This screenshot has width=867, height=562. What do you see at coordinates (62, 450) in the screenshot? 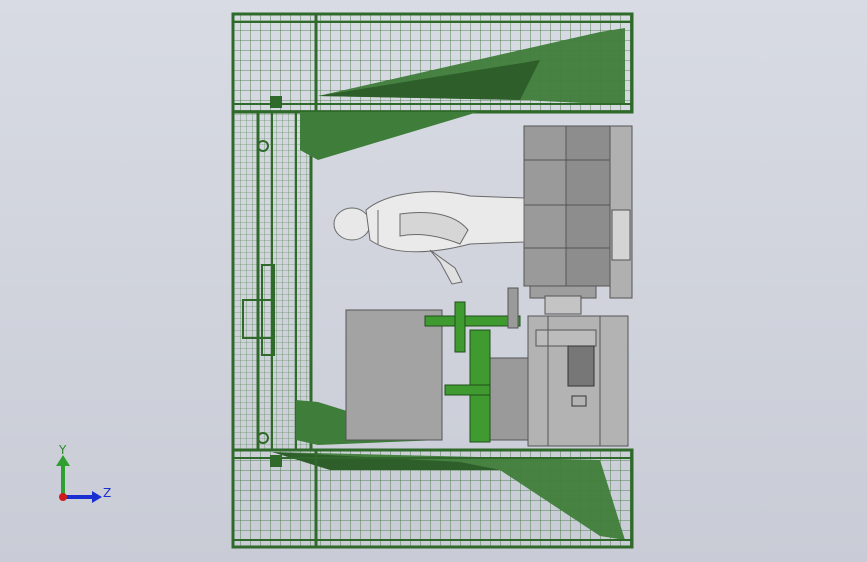
I see `y-axis-label: Y` at bounding box center [62, 450].